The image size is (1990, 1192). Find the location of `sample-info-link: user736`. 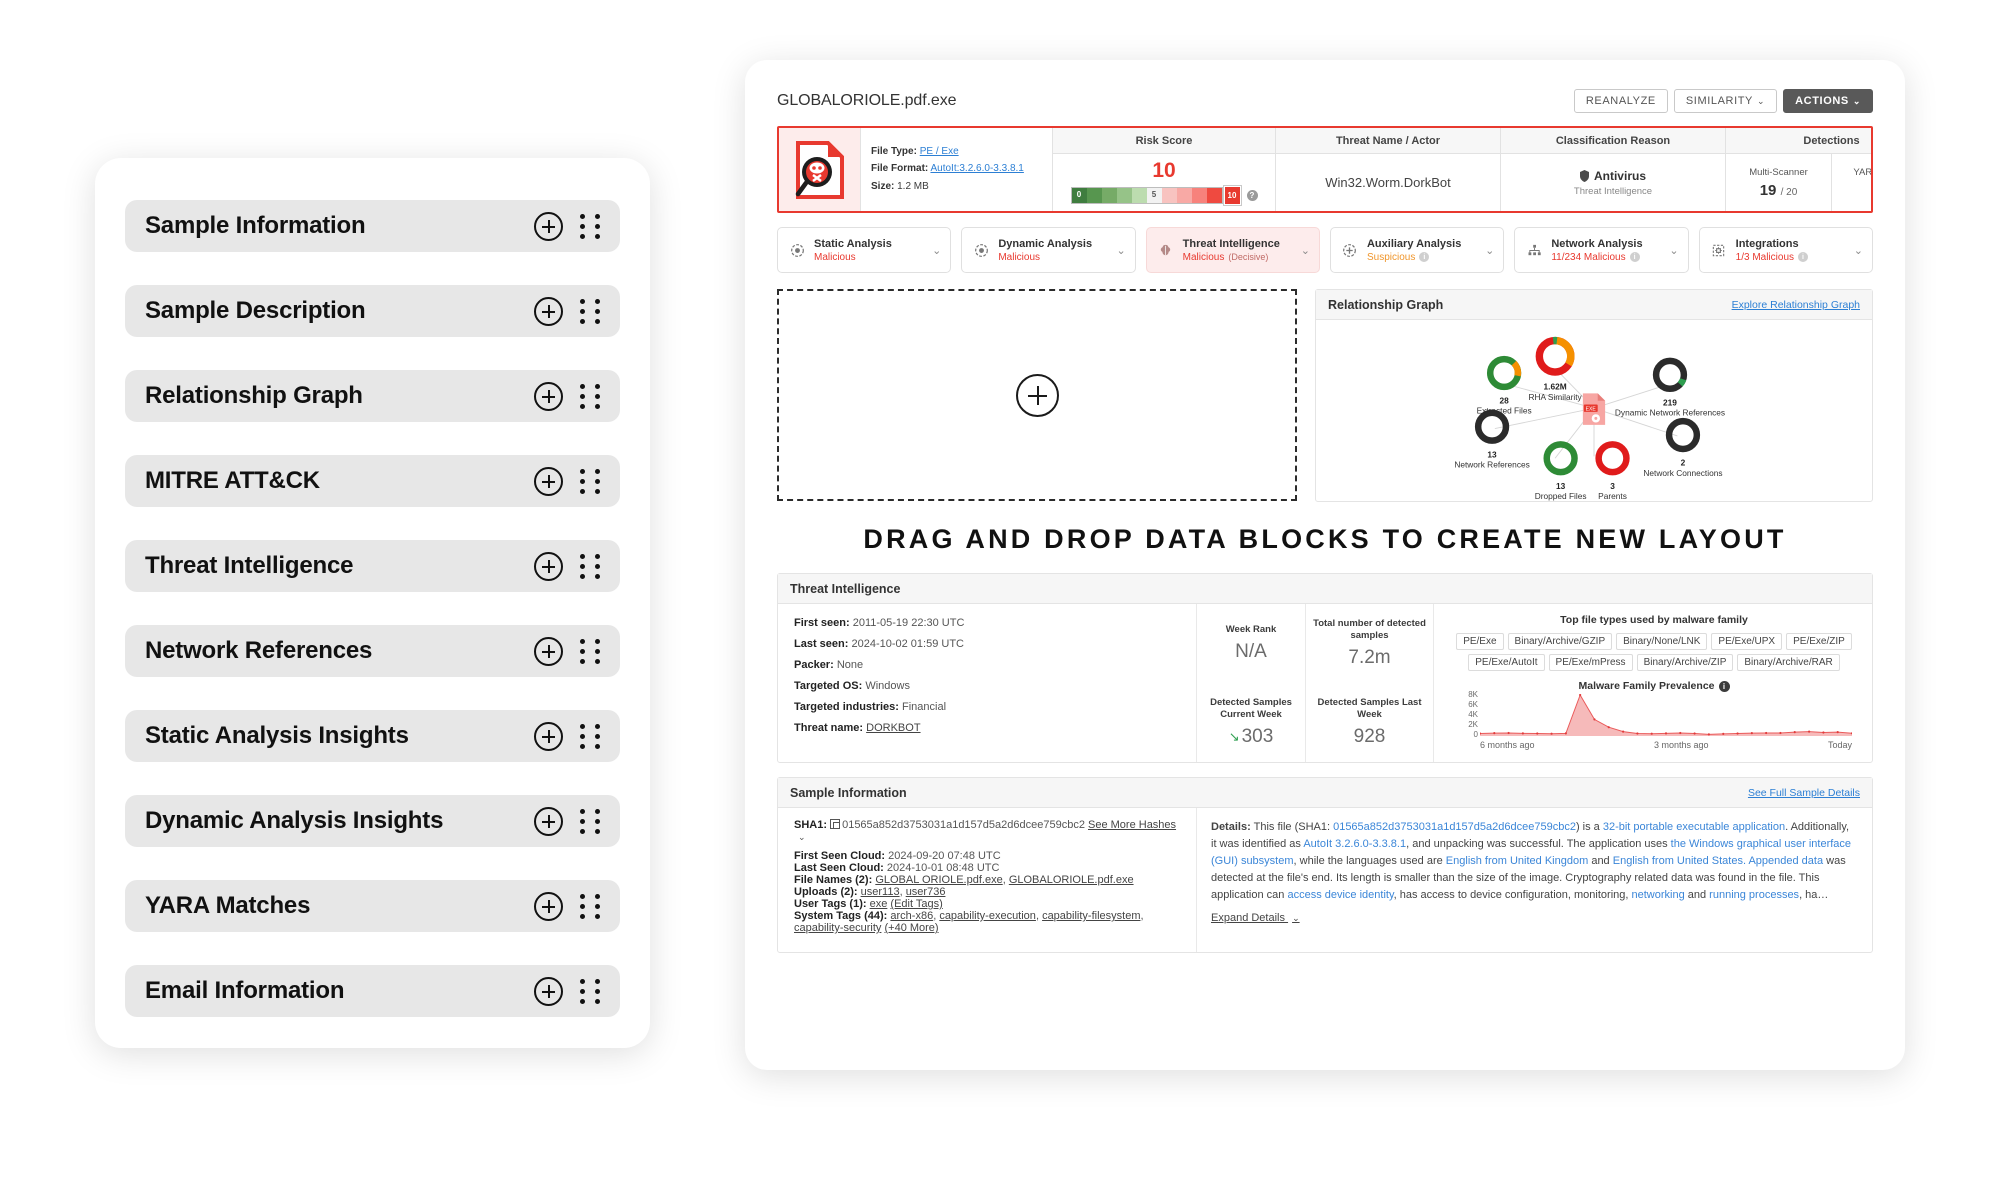

sample-info-link: user736 is located at coordinates (926, 892).